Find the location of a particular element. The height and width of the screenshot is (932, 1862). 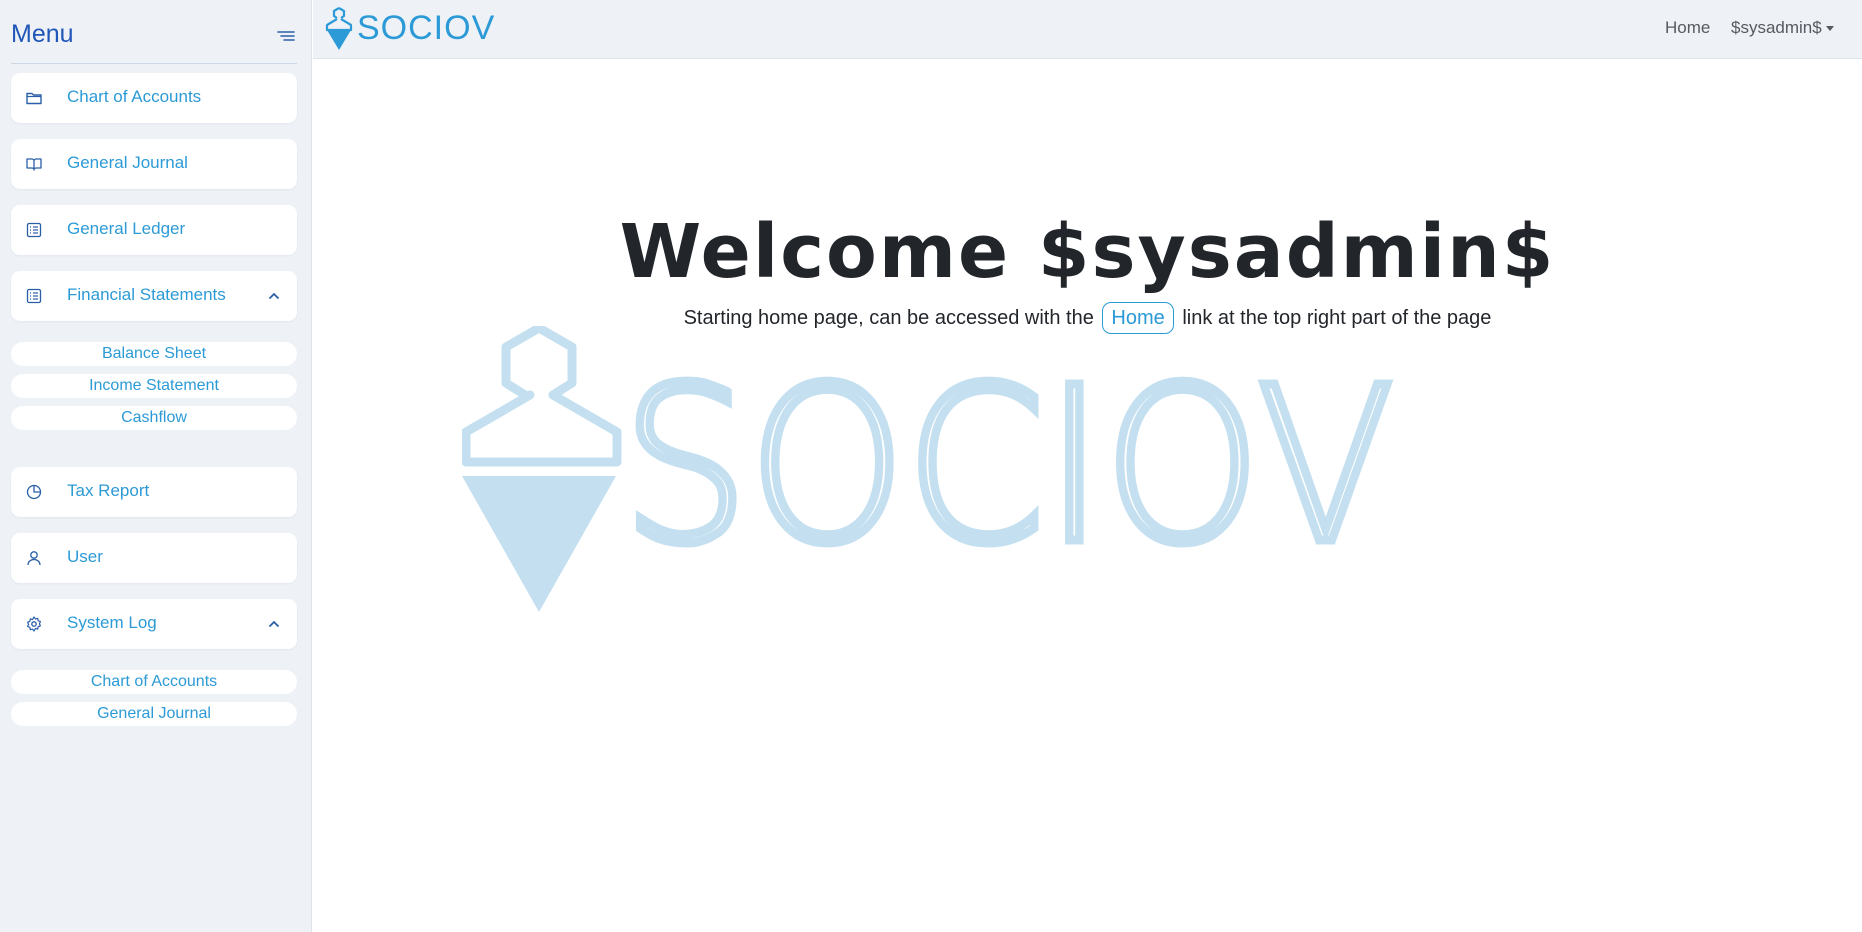

submenu-item-income-statement: Income Statement is located at coordinates (154, 386).